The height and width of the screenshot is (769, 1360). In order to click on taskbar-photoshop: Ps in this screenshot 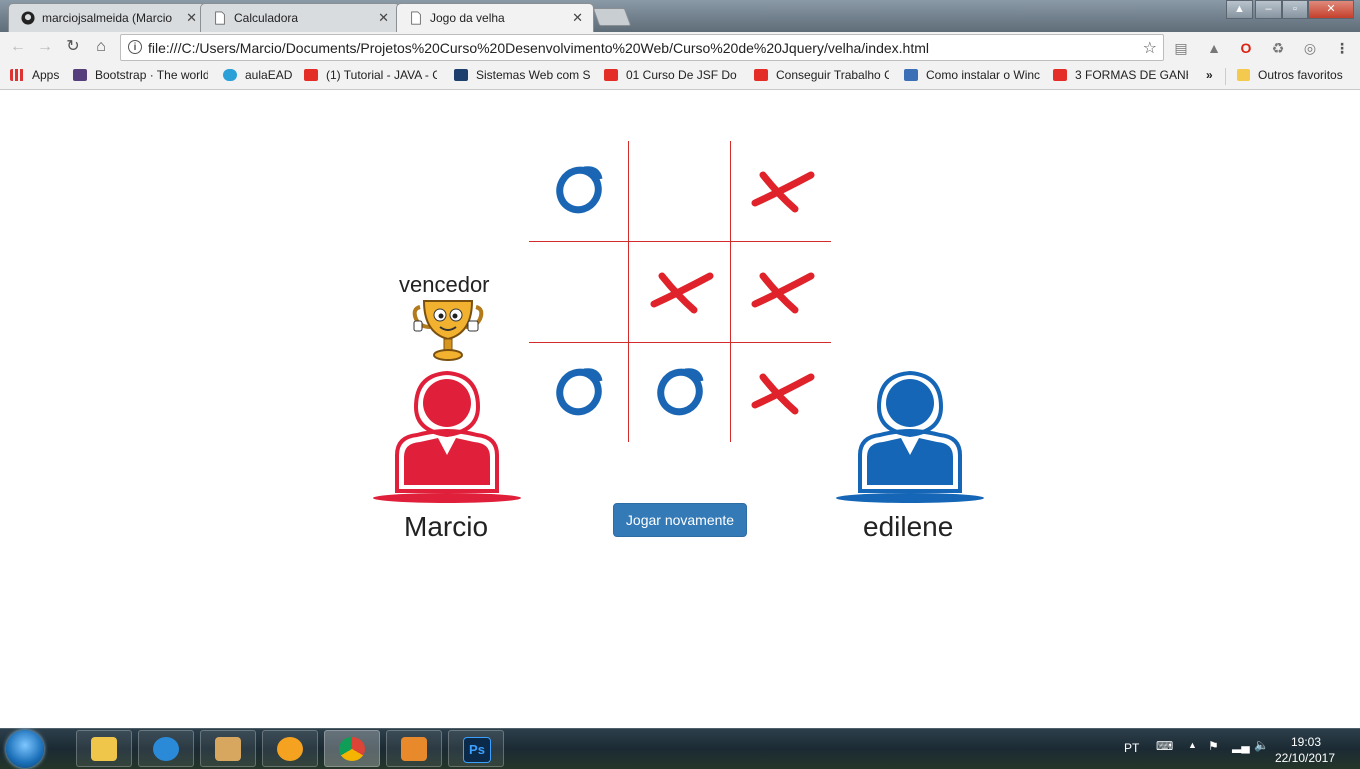, I will do `click(476, 748)`.